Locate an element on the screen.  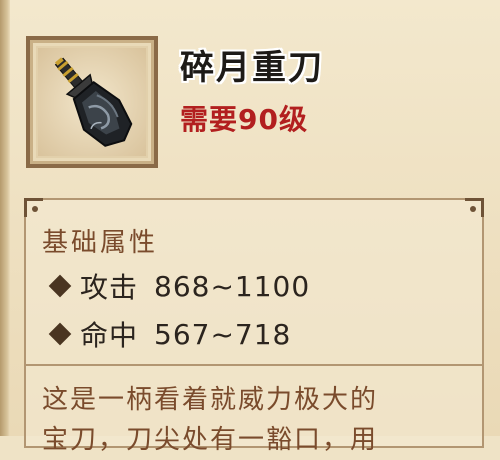
stat-label: 攻击 is located at coordinates (109, 287).